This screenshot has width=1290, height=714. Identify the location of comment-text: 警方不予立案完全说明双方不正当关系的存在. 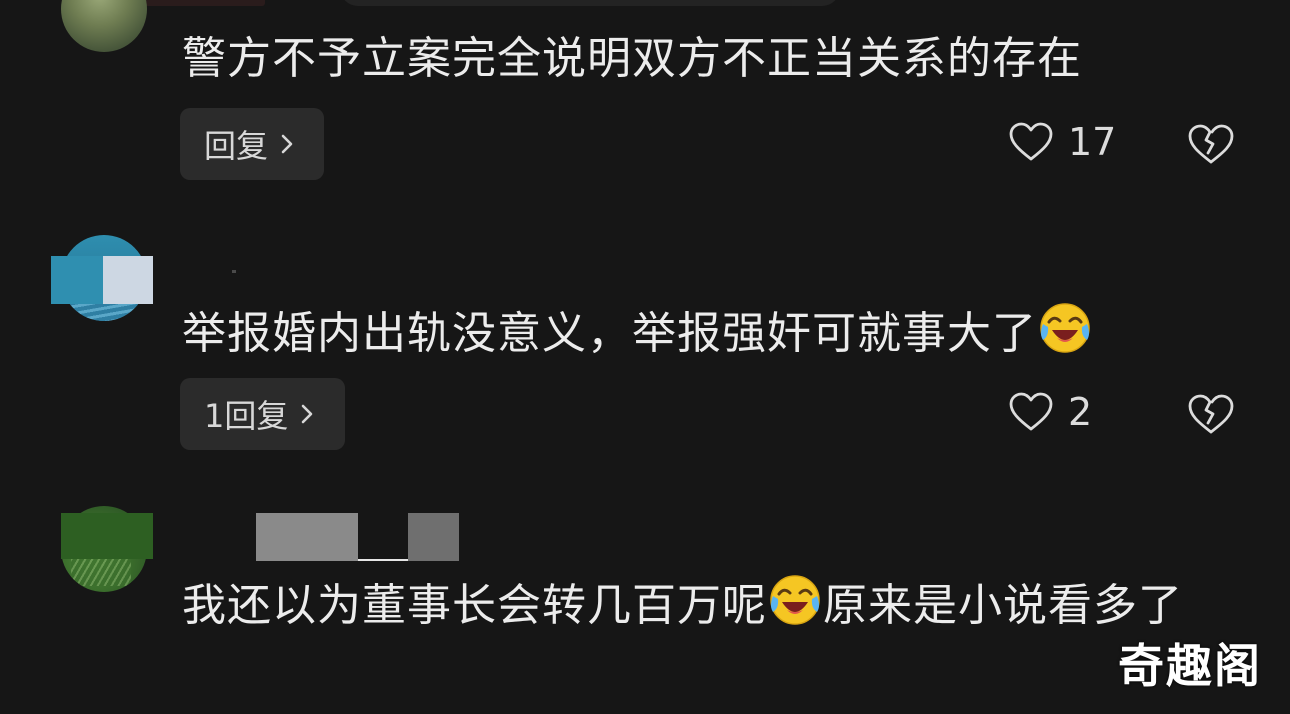
(632, 58).